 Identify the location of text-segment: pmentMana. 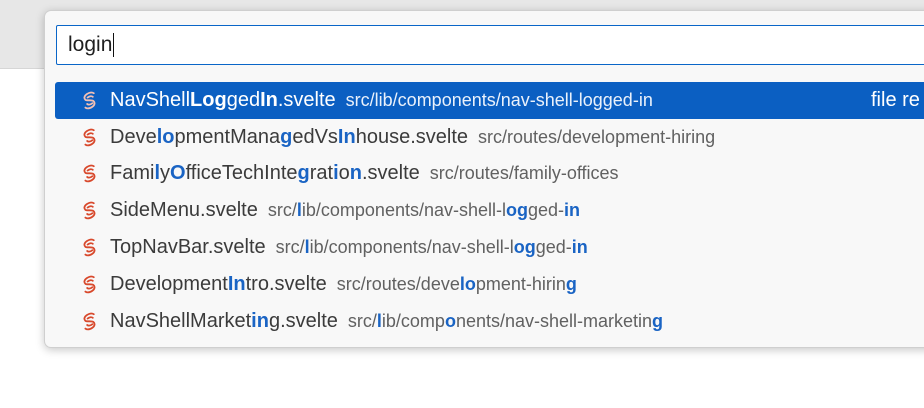
(227, 136).